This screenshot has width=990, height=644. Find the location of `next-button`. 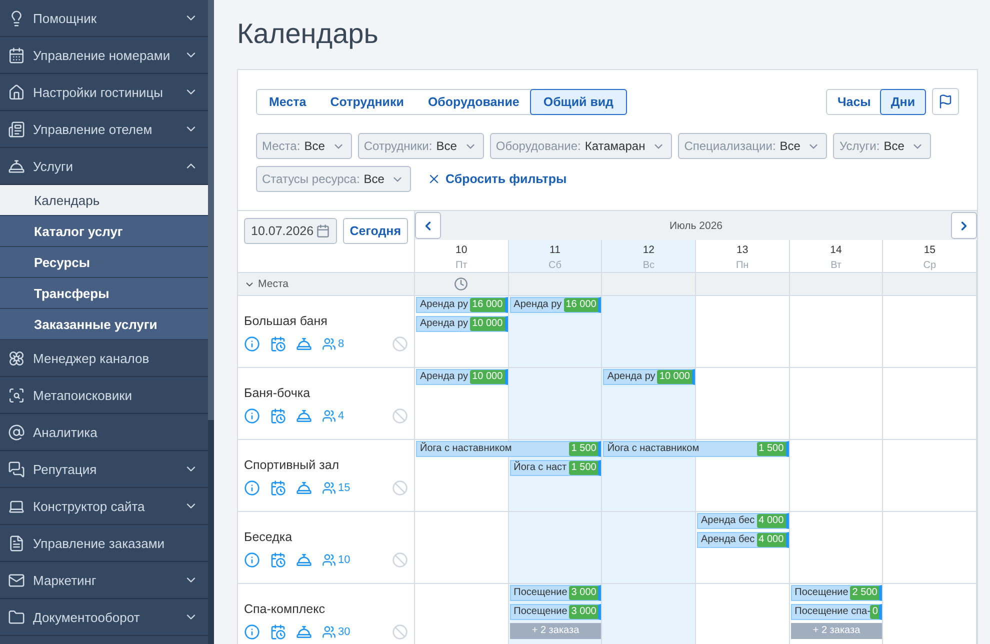

next-button is located at coordinates (963, 225).